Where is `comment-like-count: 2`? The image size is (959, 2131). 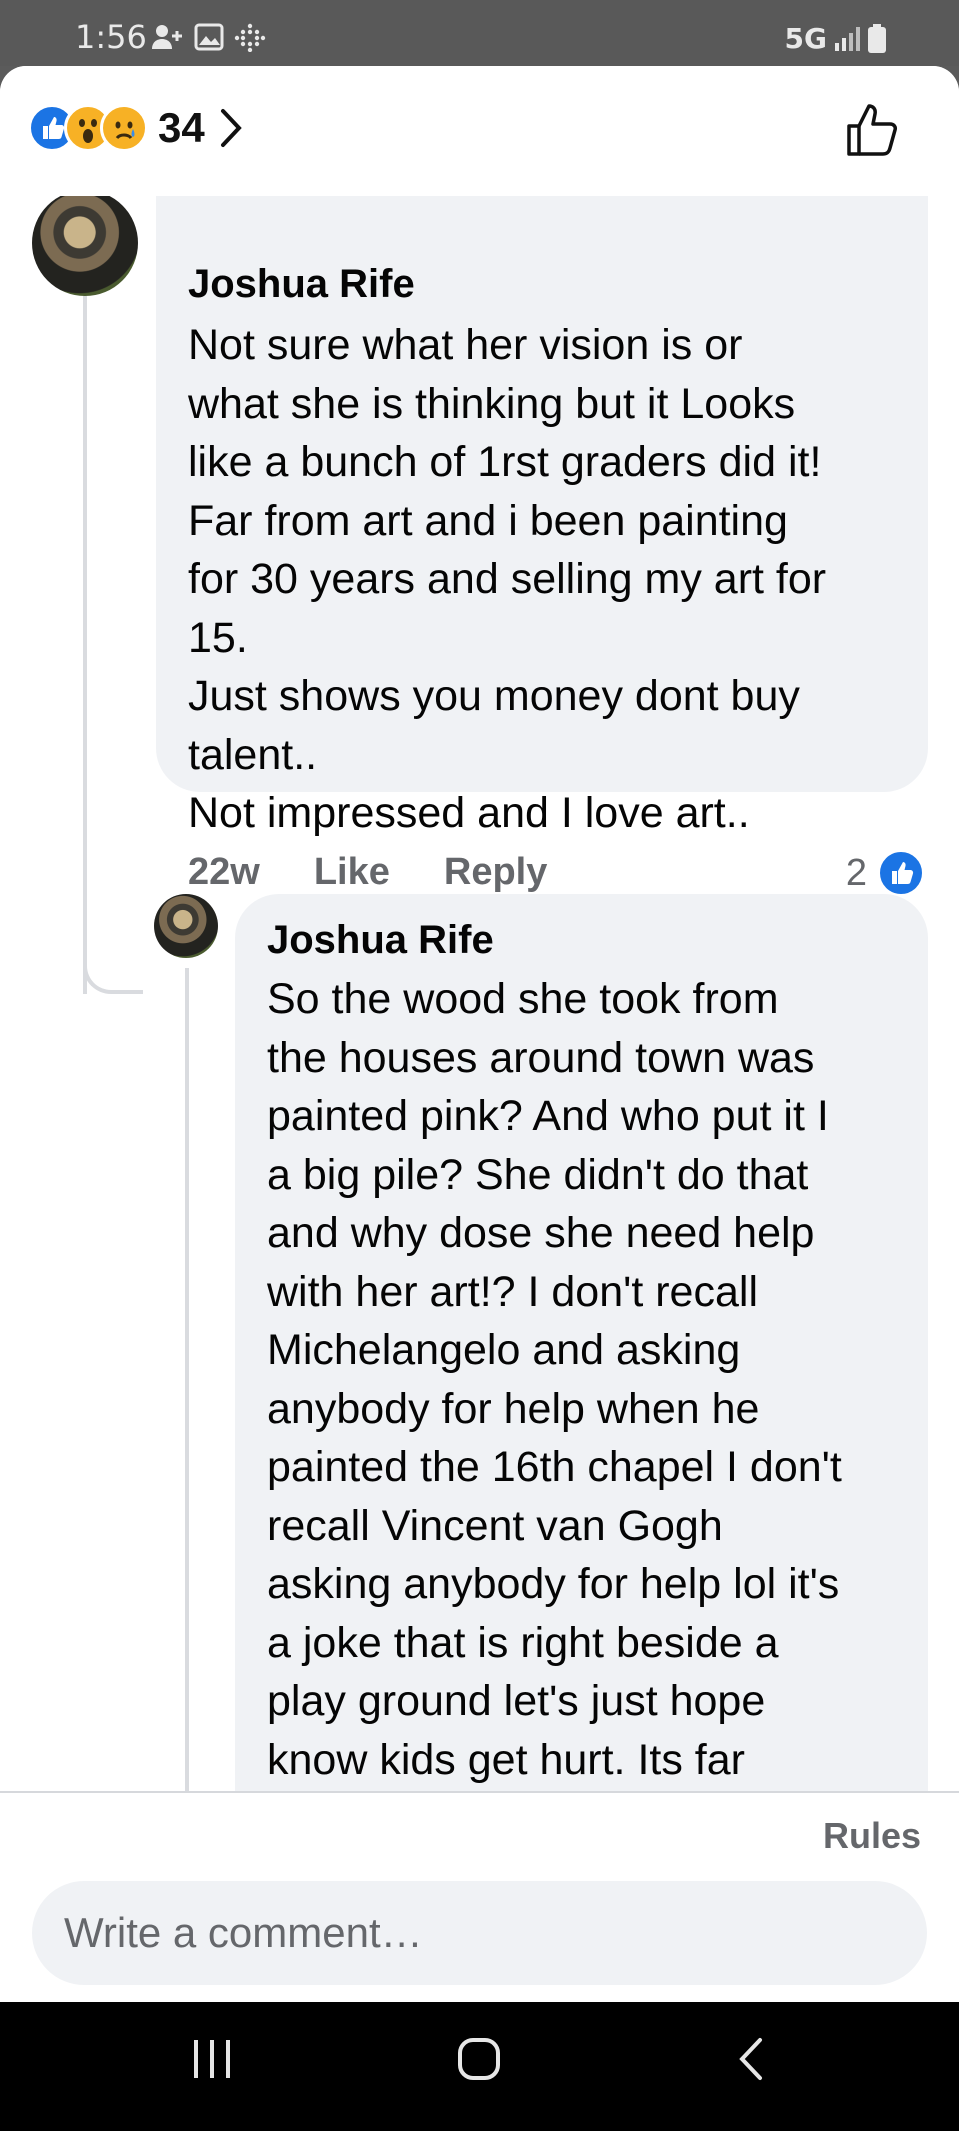 comment-like-count: 2 is located at coordinates (856, 872).